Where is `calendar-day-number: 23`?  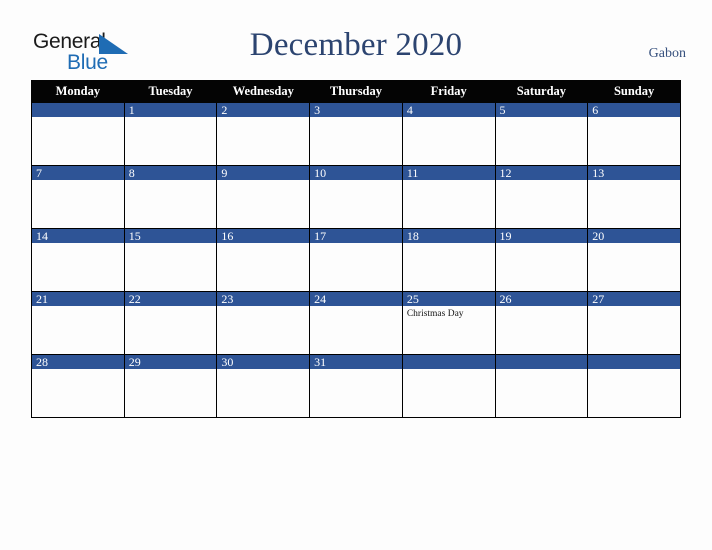 calendar-day-number: 23 is located at coordinates (263, 299).